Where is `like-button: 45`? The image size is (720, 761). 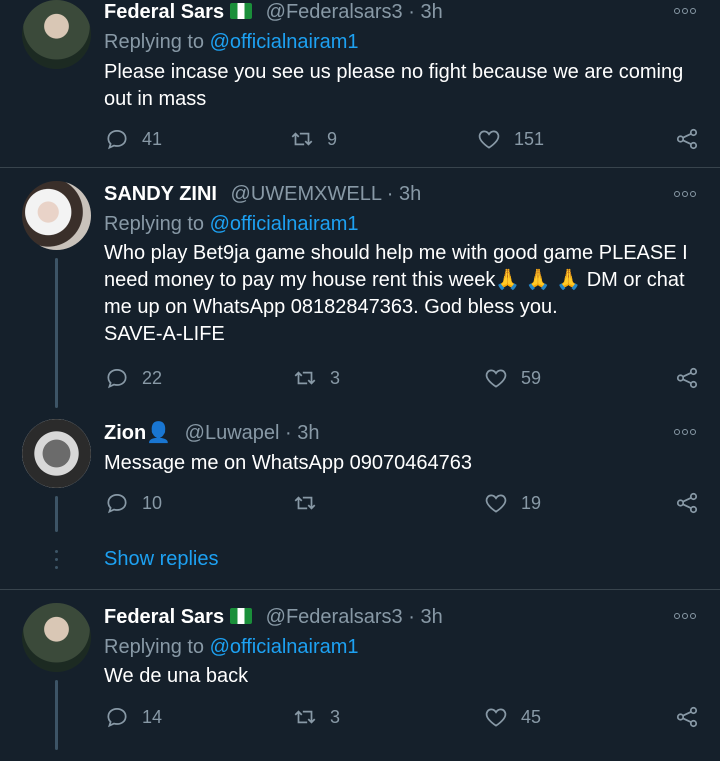 like-button: 45 is located at coordinates (512, 717).